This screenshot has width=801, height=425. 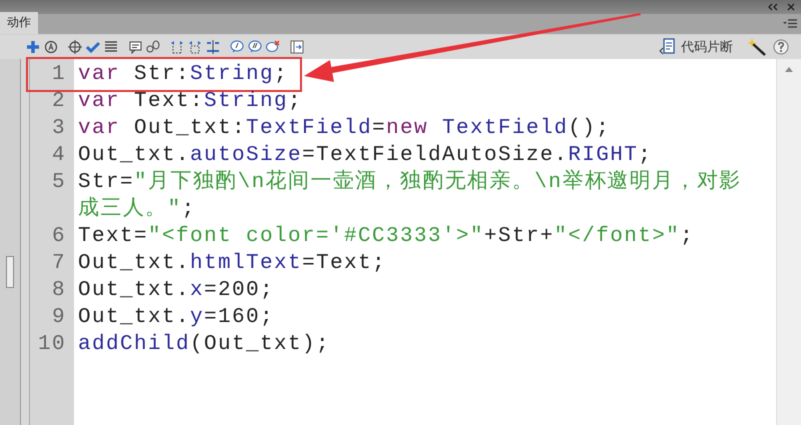 What do you see at coordinates (59, 101) in the screenshot?
I see `line-number: 2` at bounding box center [59, 101].